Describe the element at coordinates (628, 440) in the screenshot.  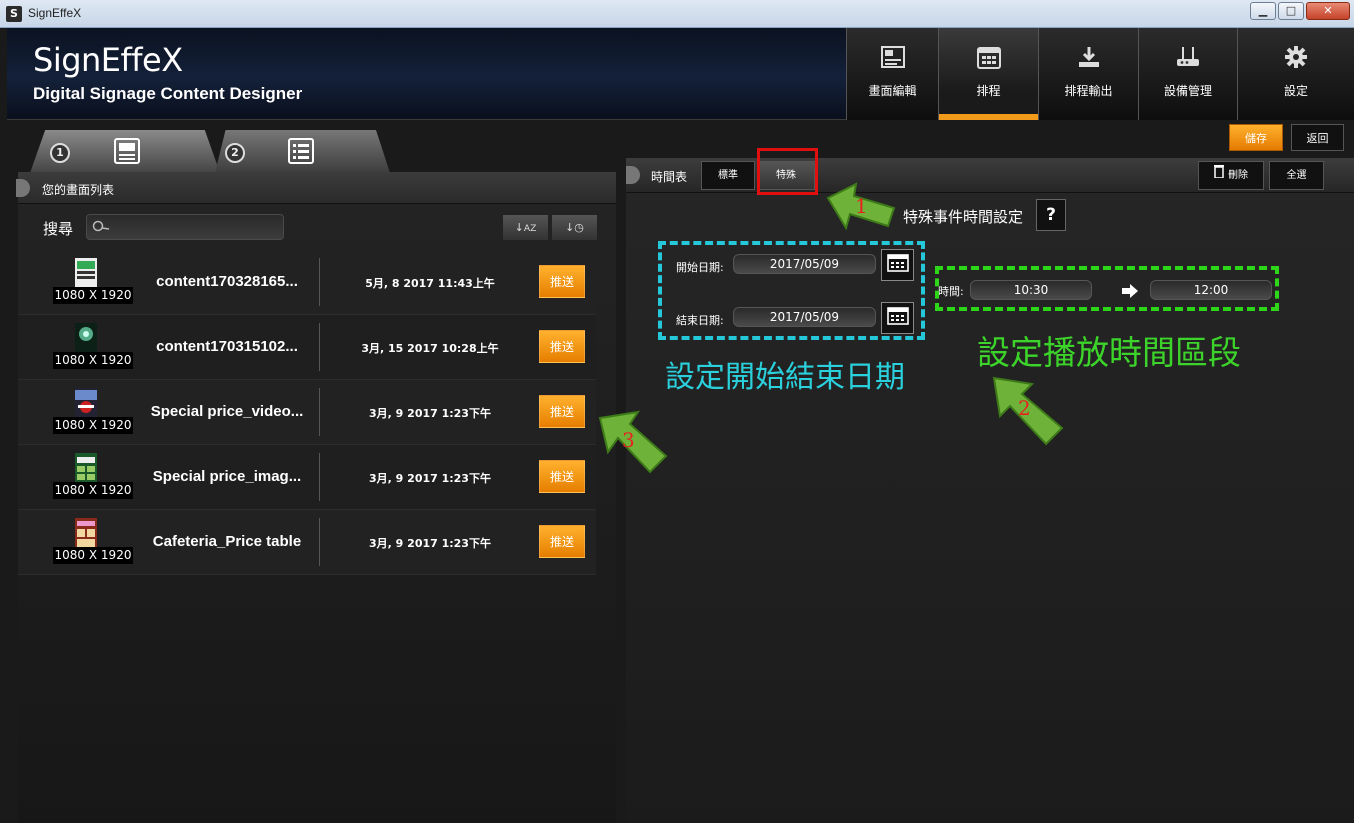
I see `arrow-3-number: 3` at that location.